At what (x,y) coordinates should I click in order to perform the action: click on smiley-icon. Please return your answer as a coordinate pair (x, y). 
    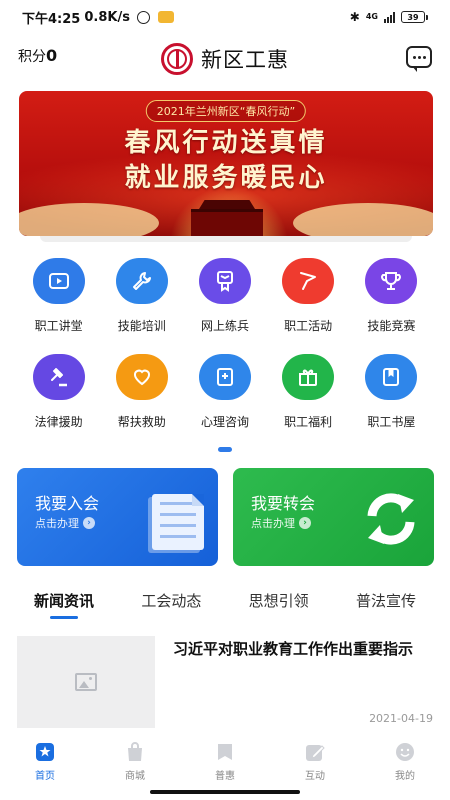
    Looking at the image, I should click on (405, 752).